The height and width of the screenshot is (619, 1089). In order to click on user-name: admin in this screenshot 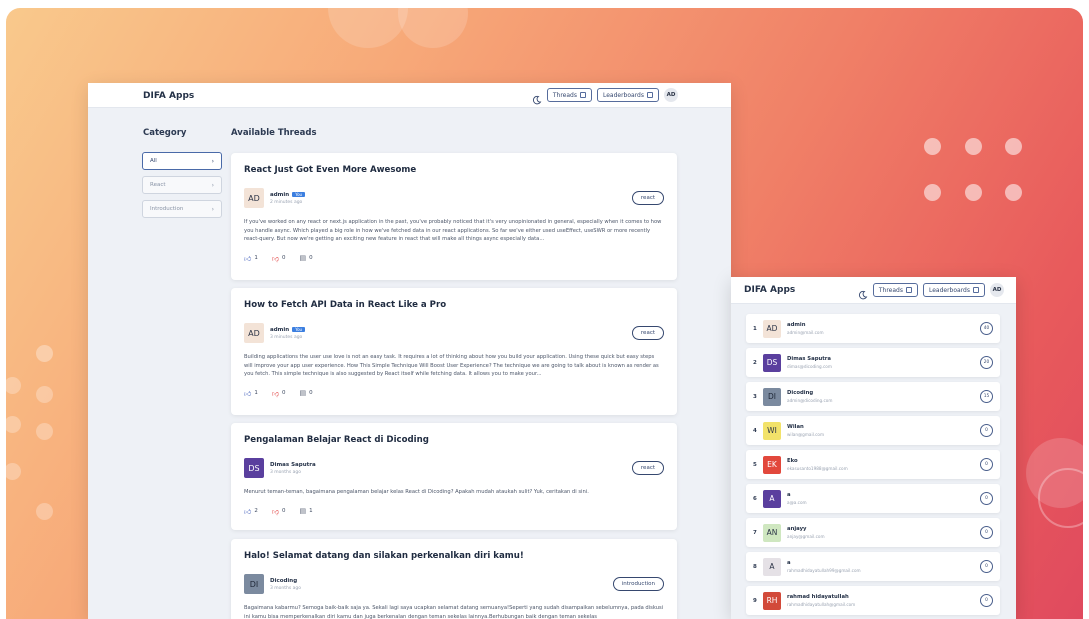, I will do `click(796, 325)`.